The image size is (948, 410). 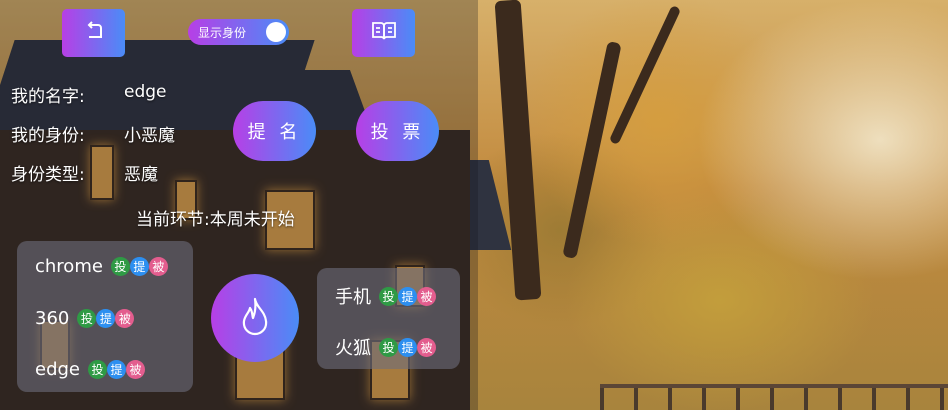 What do you see at coordinates (57, 369) in the screenshot?
I see `player-name: edge` at bounding box center [57, 369].